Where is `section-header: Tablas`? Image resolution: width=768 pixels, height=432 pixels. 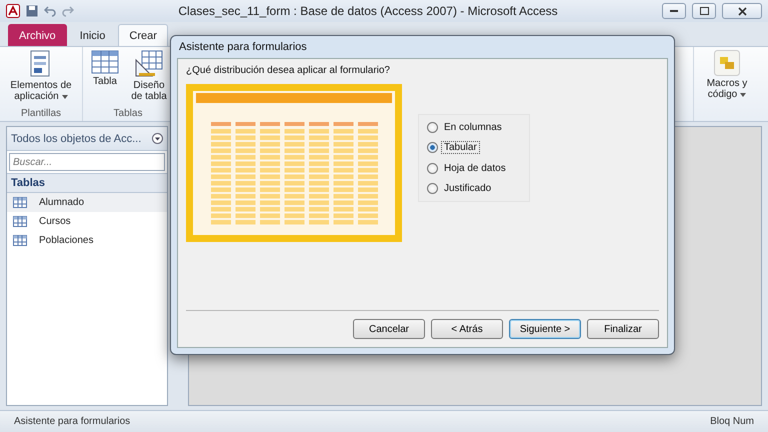 section-header: Tablas is located at coordinates (87, 183).